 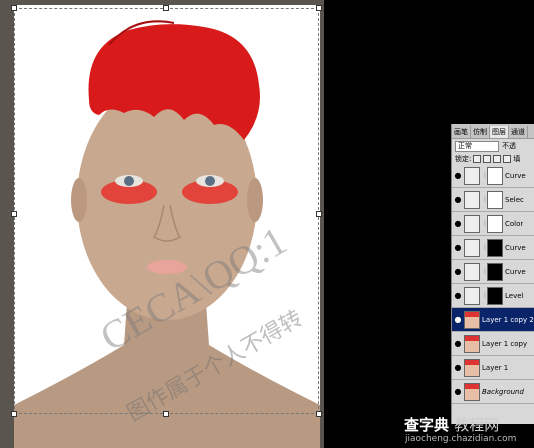 I want to click on layer-row: ● Layer 1, so click(x=493, y=368).